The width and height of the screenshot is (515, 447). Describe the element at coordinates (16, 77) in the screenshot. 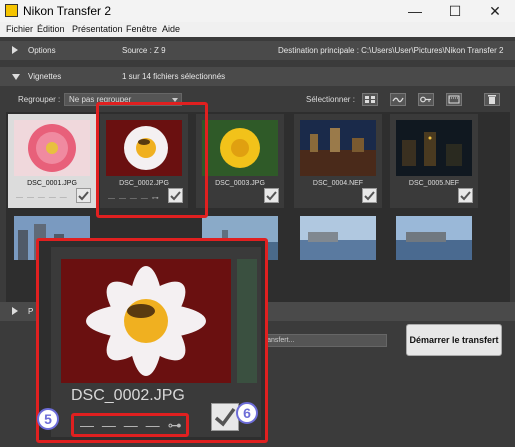

I see `collapse-arrow-icon` at that location.